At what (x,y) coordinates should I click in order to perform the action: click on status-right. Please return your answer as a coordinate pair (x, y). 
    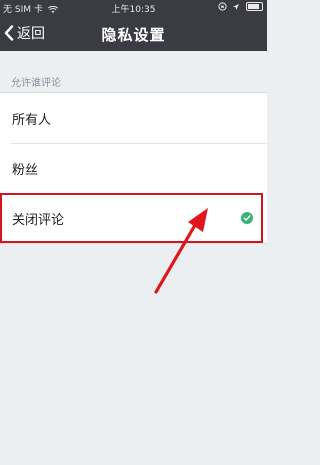
    Looking at the image, I should click on (240, 7).